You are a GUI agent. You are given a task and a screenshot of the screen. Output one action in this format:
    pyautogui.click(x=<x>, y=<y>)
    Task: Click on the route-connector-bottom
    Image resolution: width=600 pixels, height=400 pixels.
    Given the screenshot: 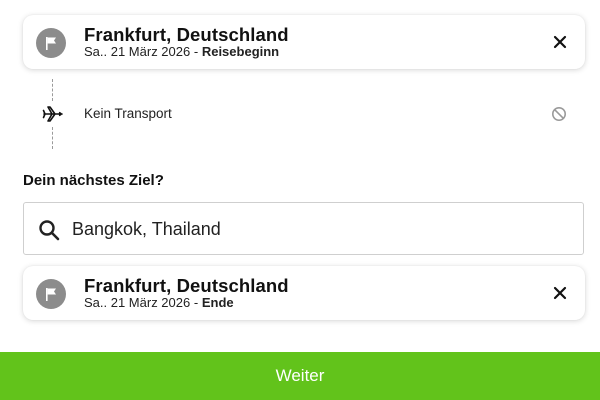 What is the action you would take?
    pyautogui.click(x=52, y=138)
    